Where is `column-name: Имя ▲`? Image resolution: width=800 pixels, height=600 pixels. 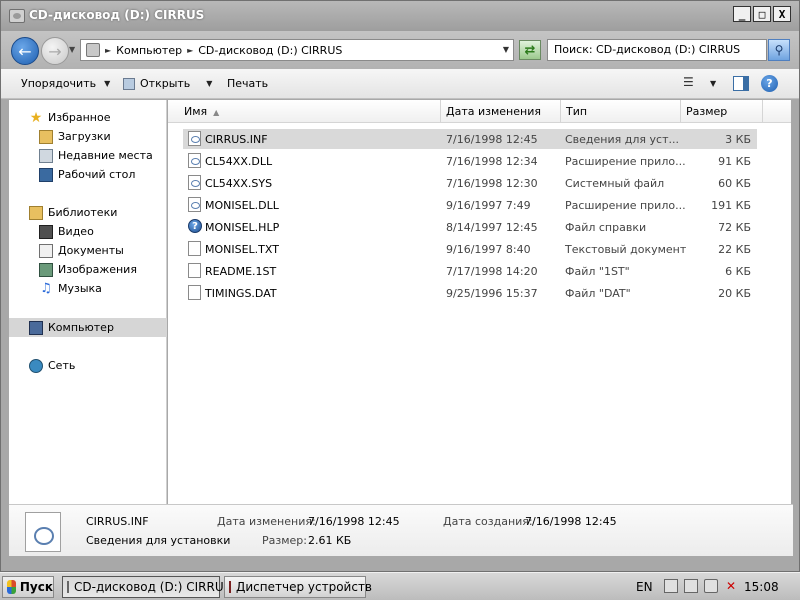
column-name: Имя ▲ is located at coordinates (304, 111).